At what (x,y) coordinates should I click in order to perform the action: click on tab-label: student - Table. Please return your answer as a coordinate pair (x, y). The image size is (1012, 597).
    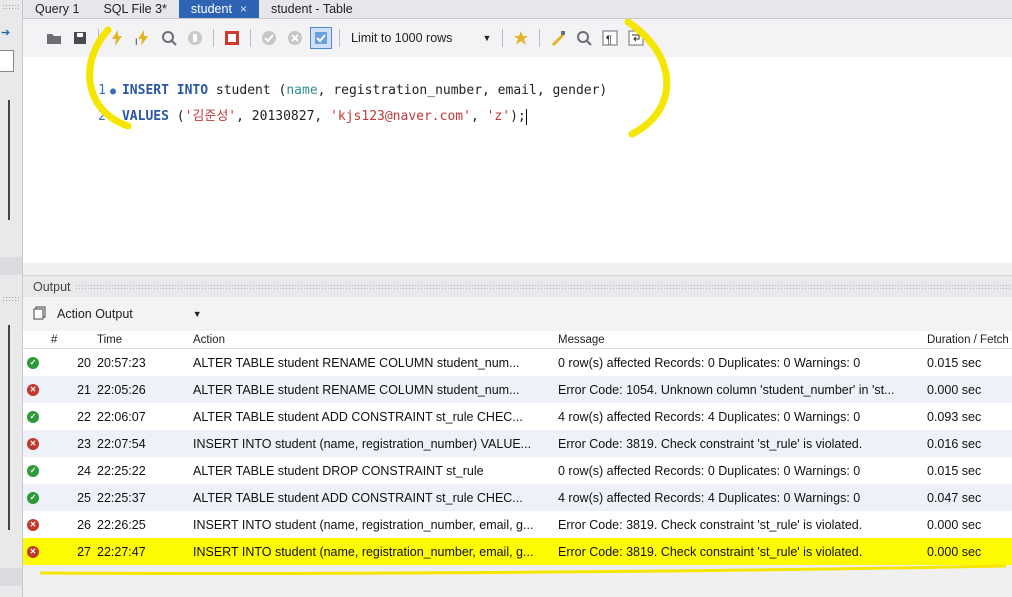
    Looking at the image, I should click on (311, 9).